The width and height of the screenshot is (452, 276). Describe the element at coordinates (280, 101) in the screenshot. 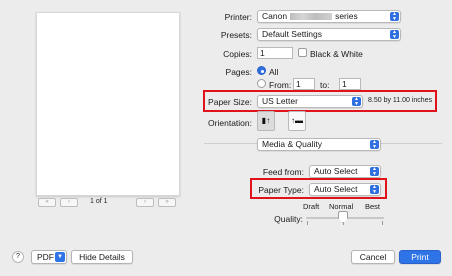

I see `paper-size-value: US Letter` at that location.